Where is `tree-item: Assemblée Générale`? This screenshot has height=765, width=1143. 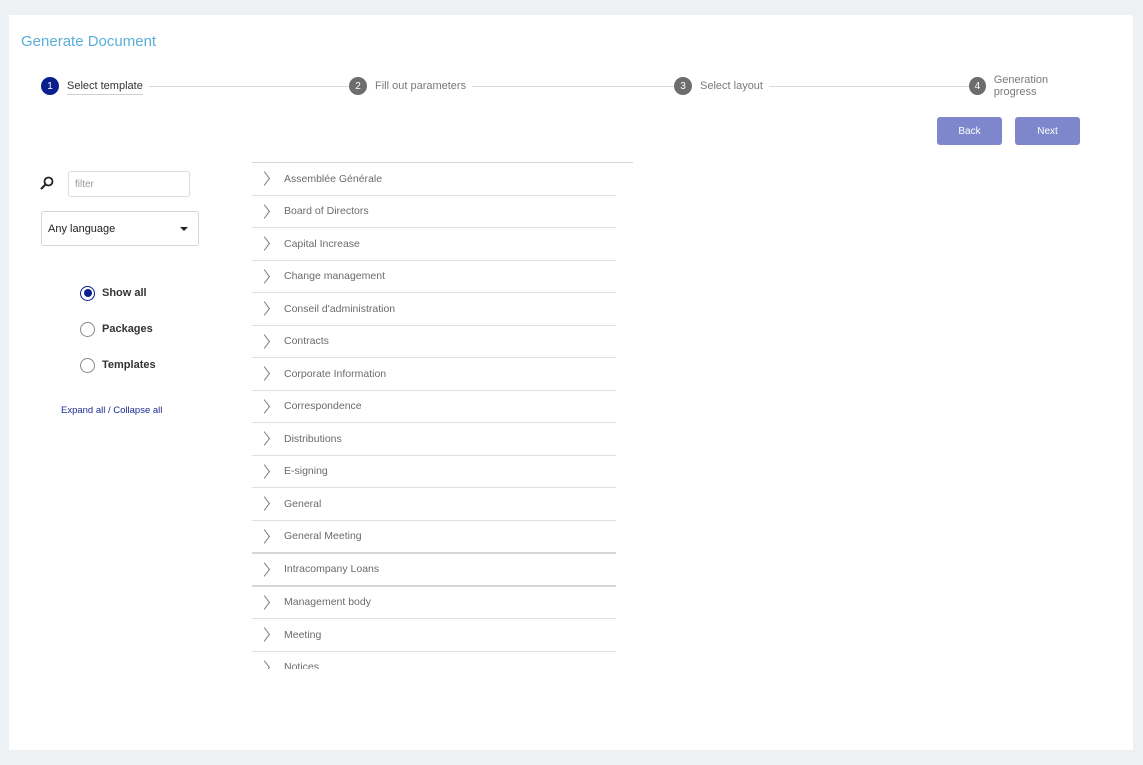 tree-item: Assemblée Générale is located at coordinates (434, 179).